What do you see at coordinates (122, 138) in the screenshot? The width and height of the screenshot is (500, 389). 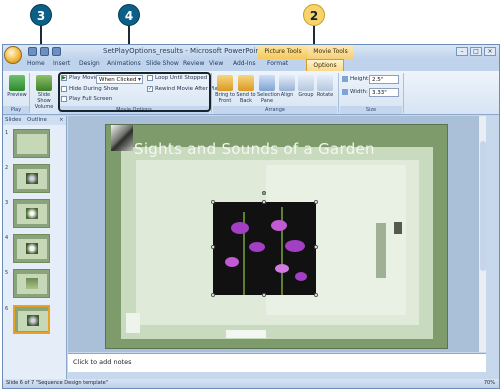 I see `slide-corner-graphic` at bounding box center [122, 138].